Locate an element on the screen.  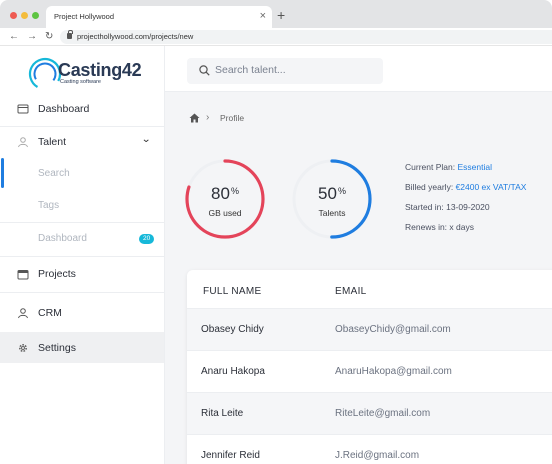
table-row: Rita Leite RiteLeite@gmail.com is located at coordinates (369, 413).